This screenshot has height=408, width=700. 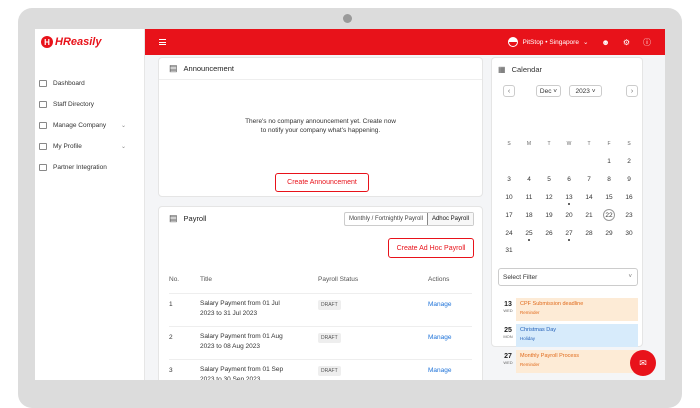 I want to click on announcement-header: ▤ Announcement, so click(x=320, y=69).